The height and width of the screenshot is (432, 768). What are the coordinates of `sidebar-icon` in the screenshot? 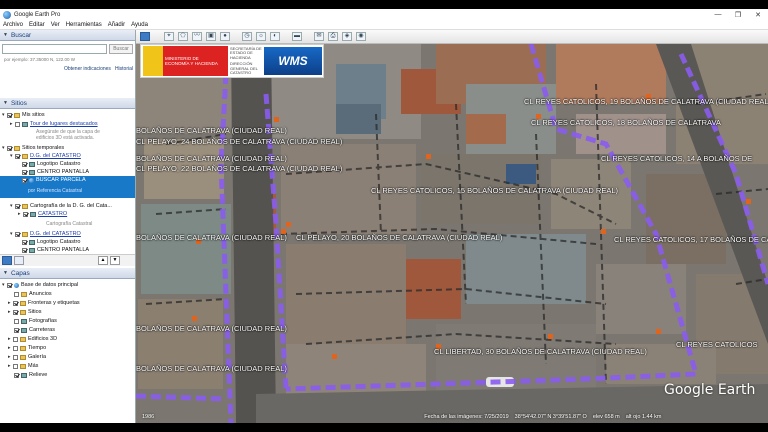 It's located at (145, 36).